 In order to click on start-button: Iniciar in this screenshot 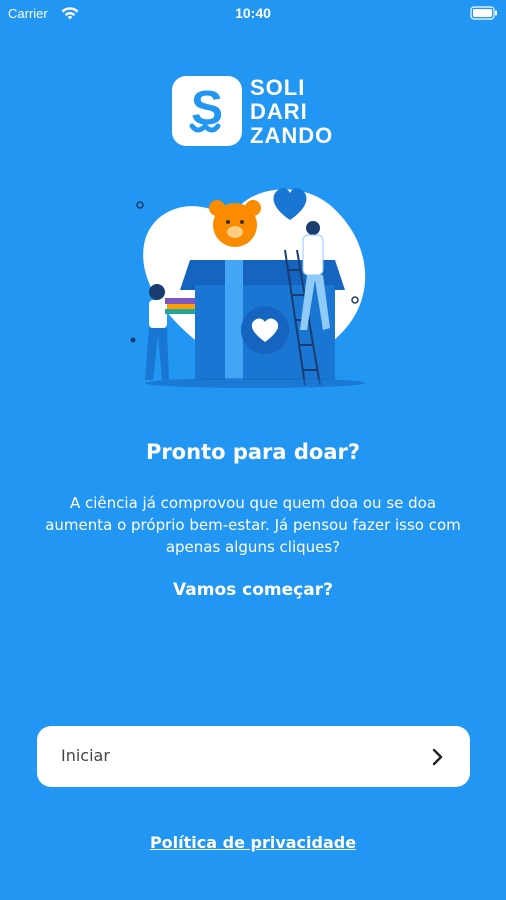, I will do `click(253, 756)`.